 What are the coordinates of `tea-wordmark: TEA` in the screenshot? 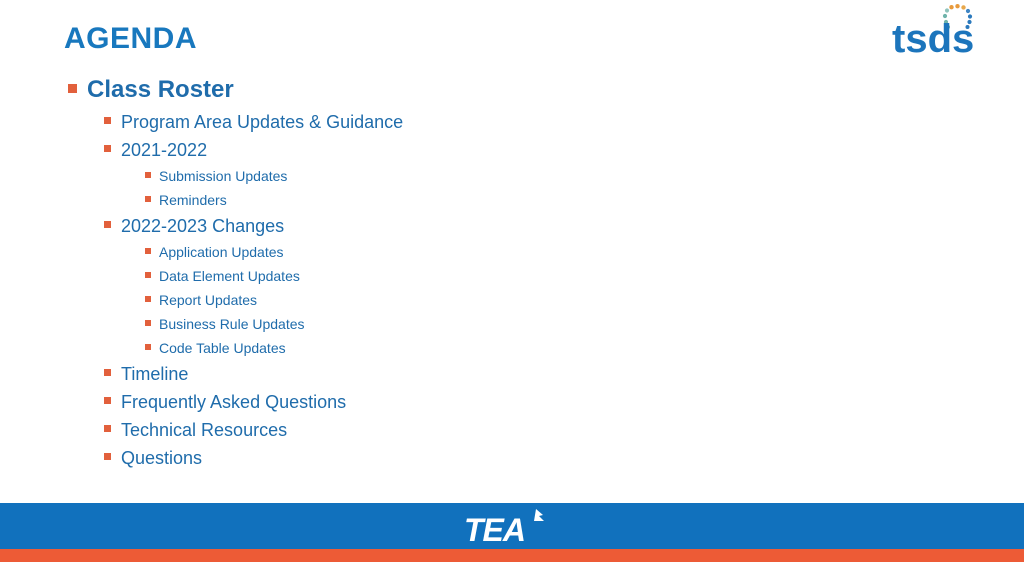 It's located at (494, 530).